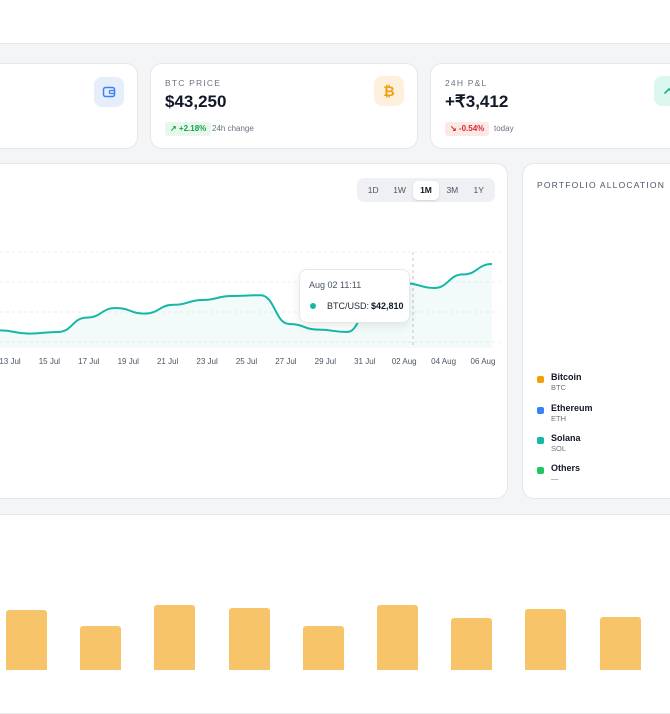 Image resolution: width=670 pixels, height=714 pixels. I want to click on x-axis-tick-label: 23 Jul, so click(207, 361).